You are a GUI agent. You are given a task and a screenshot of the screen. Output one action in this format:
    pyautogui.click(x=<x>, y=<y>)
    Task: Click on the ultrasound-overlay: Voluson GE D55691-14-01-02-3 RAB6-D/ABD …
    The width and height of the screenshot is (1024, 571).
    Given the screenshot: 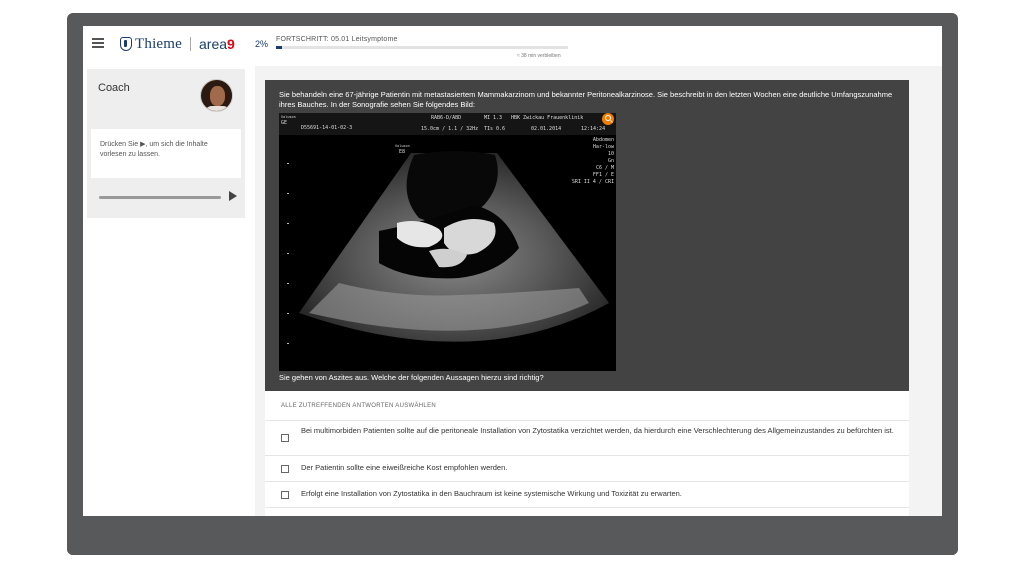 What is the action you would take?
    pyautogui.click(x=447, y=134)
    